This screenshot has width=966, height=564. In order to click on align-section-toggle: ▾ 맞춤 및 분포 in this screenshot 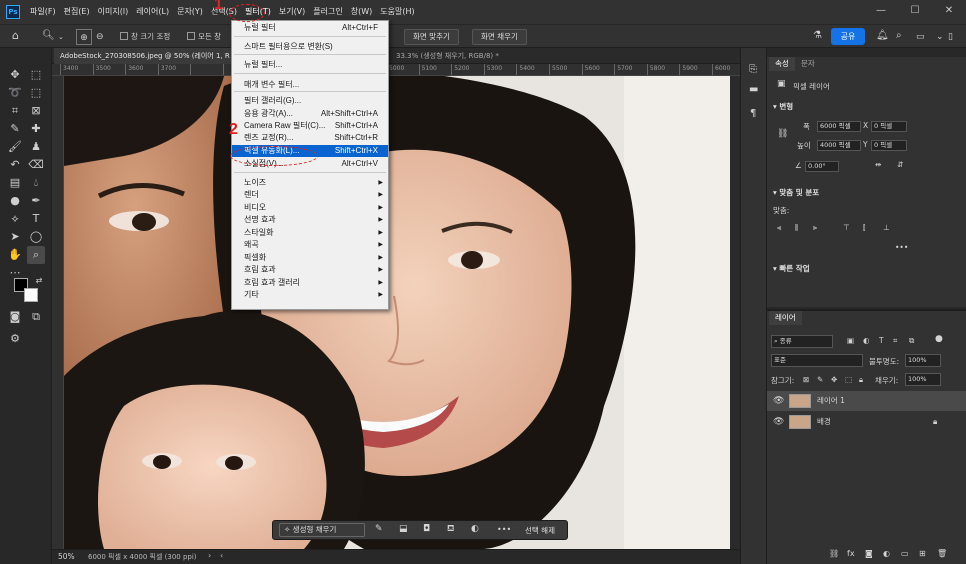, I will do `click(796, 192)`.